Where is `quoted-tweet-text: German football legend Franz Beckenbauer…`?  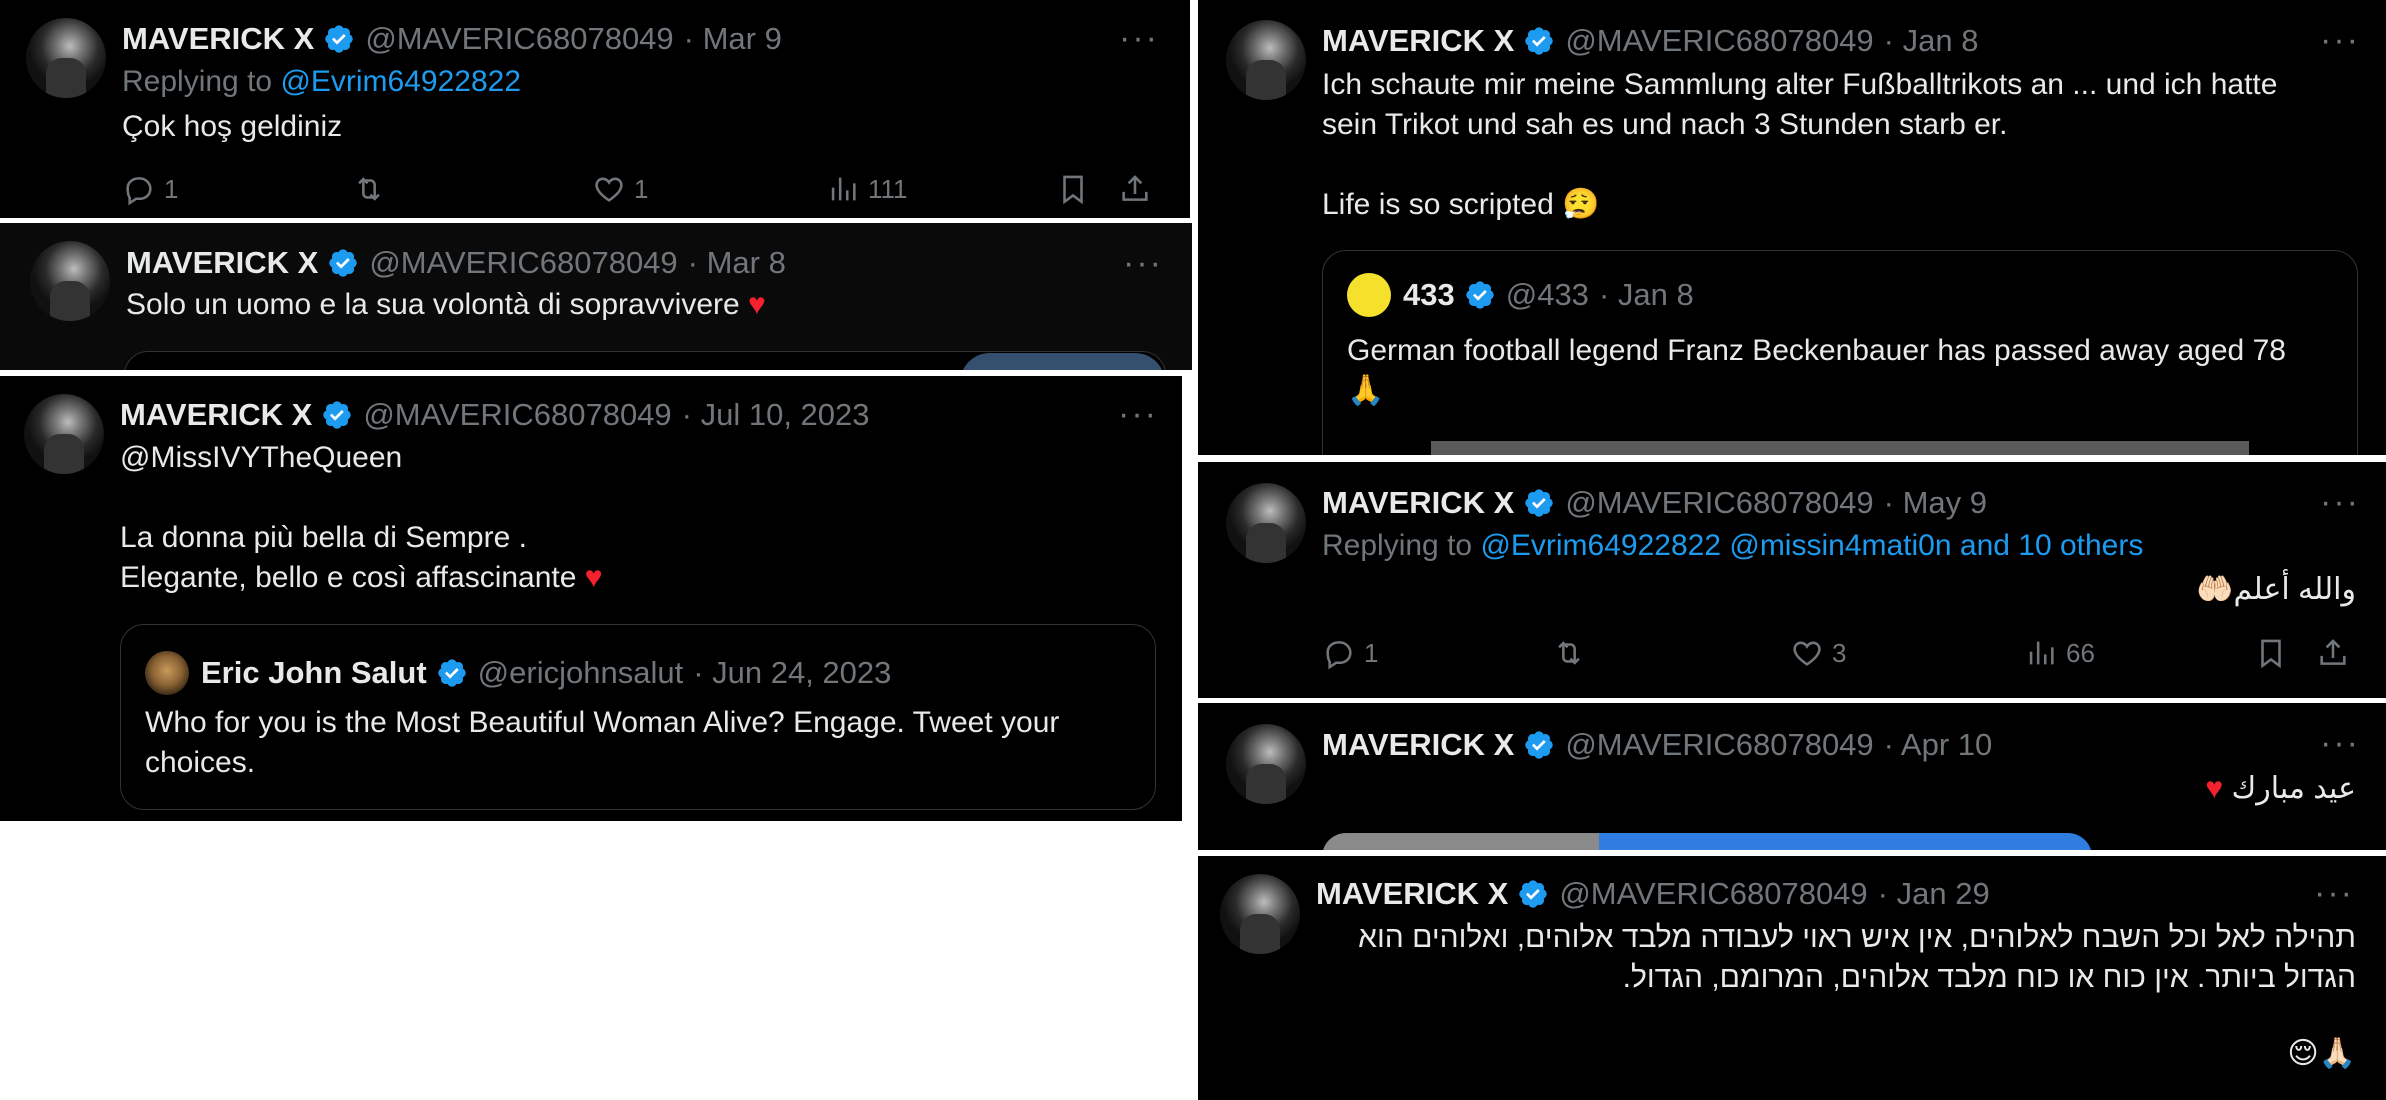 quoted-tweet-text: German football legend Franz Beckenbauer… is located at coordinates (1837, 371).